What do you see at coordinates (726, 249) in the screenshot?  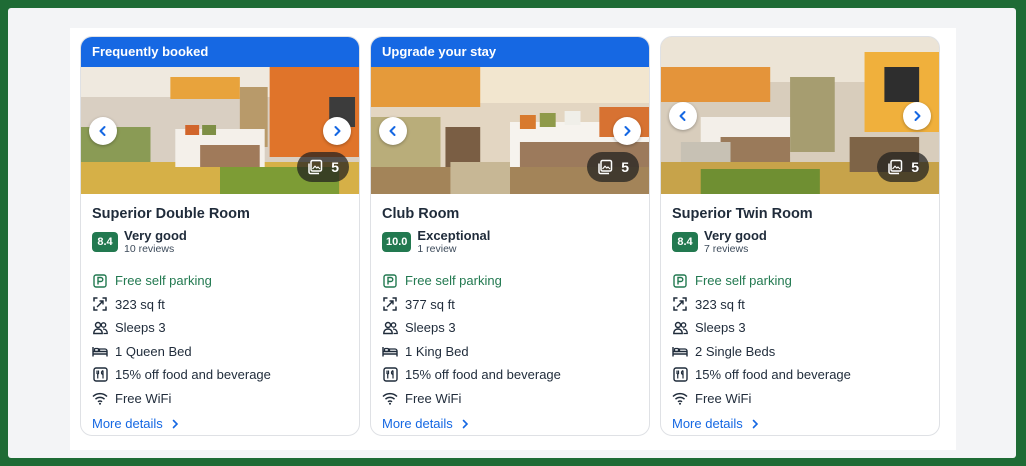 I see `review-count: 7 reviews` at bounding box center [726, 249].